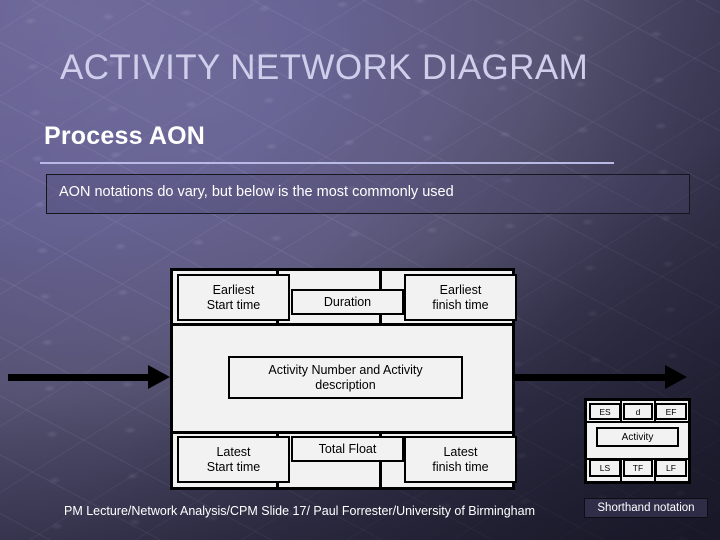 This screenshot has width=720, height=540. I want to click on latest-start-line2: Start time, so click(233, 466).